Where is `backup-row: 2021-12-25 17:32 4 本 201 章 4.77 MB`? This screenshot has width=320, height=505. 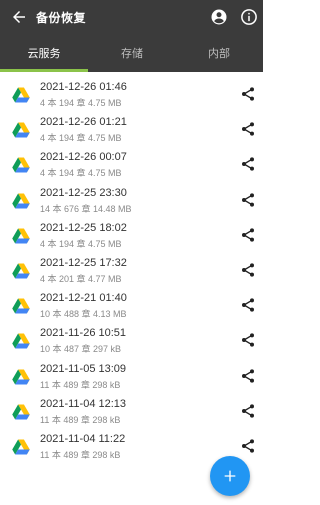 backup-row: 2021-12-25 17:32 4 本 201 章 4.77 MB is located at coordinates (131, 271).